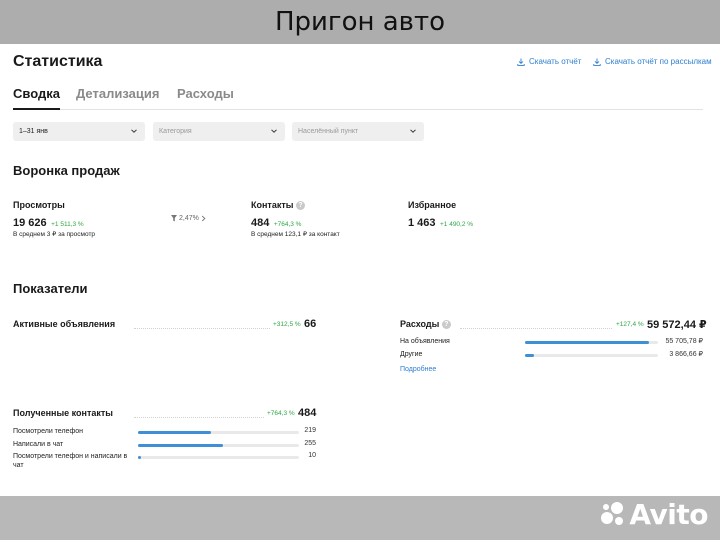 This screenshot has width=720, height=540. I want to click on avito-dots-icon, so click(612, 513).